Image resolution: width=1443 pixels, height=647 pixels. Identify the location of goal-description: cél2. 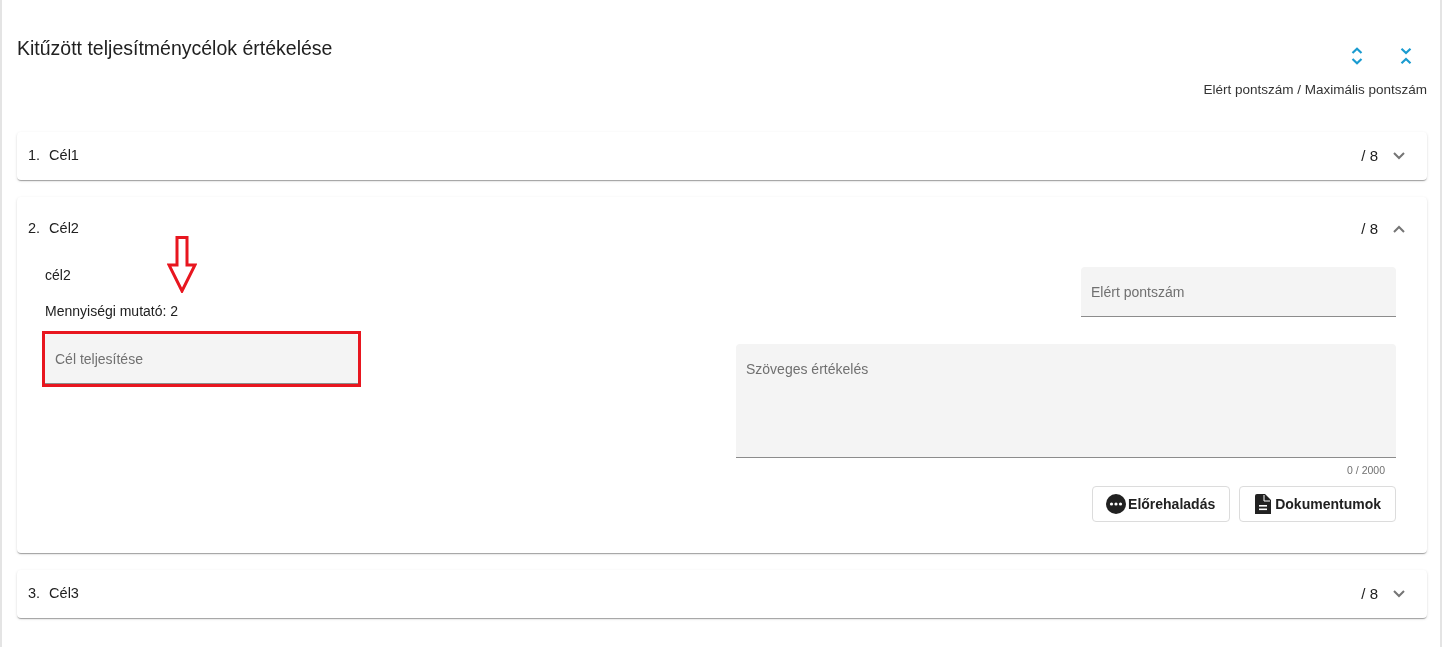
(58, 275).